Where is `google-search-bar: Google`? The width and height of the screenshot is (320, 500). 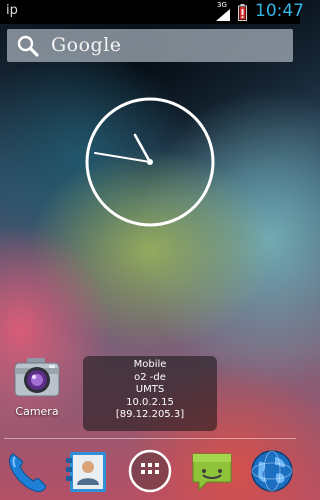
google-search-bar: Google is located at coordinates (150, 45).